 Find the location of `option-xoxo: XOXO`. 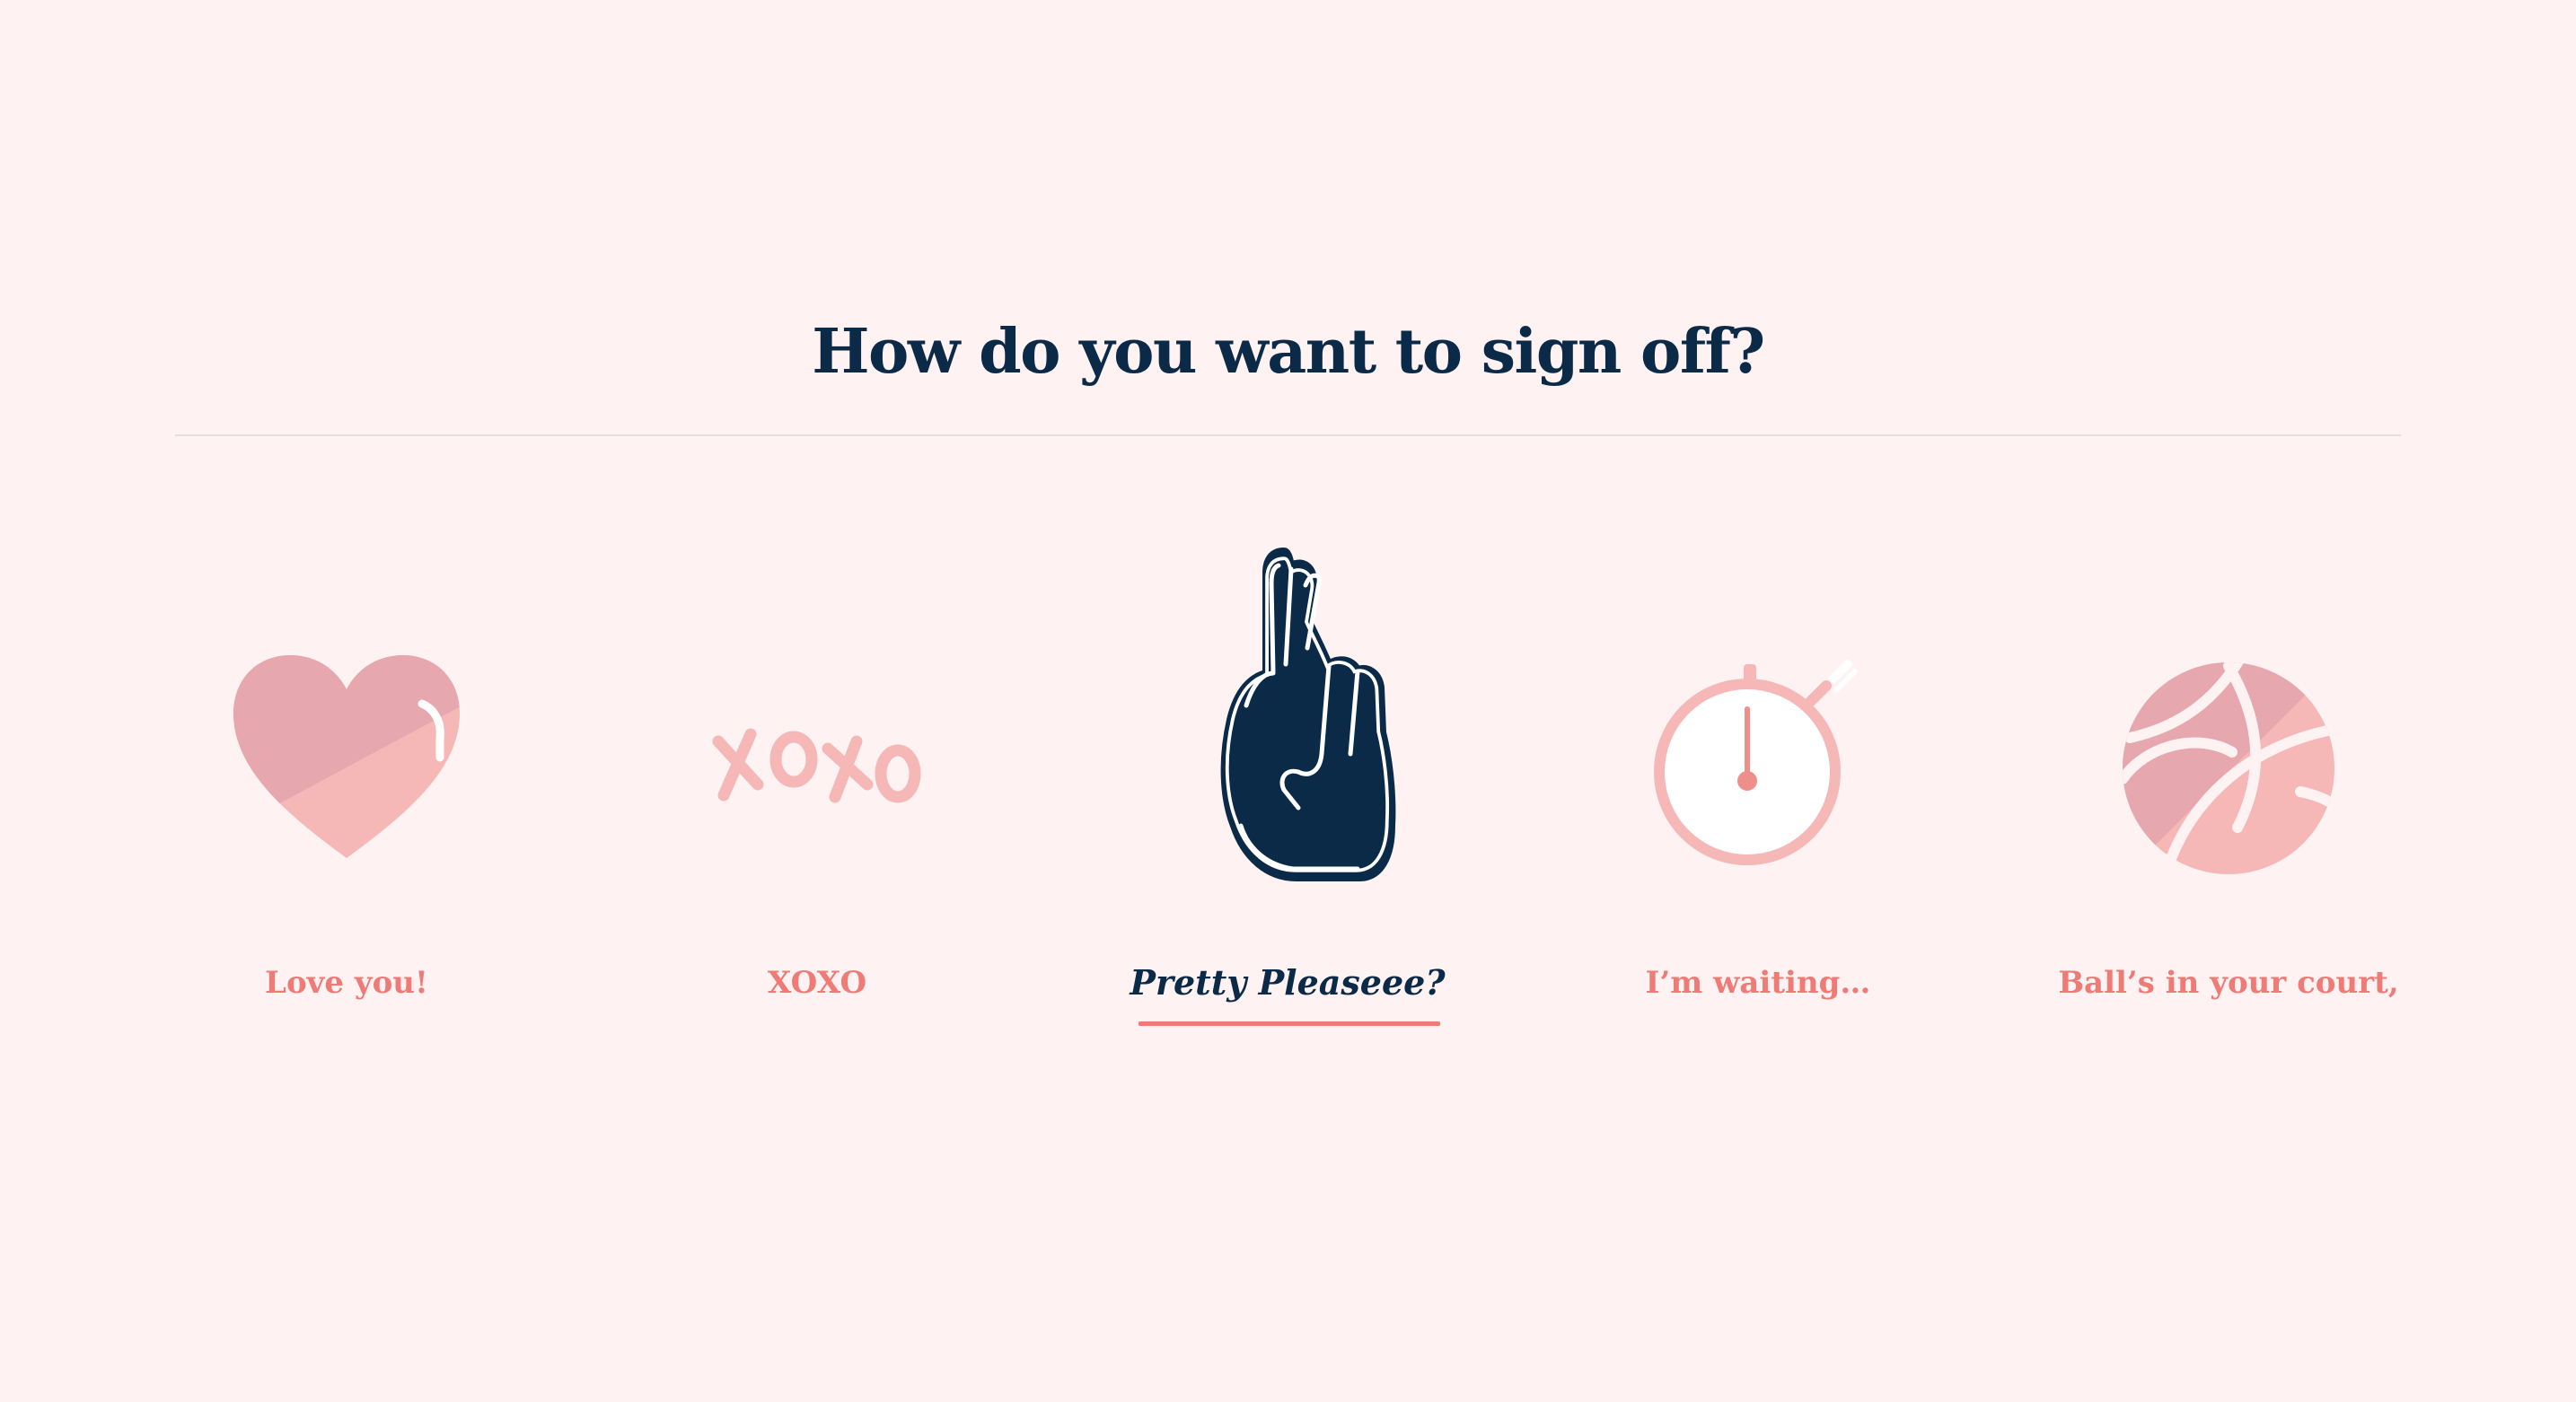

option-xoxo: XOXO is located at coordinates (817, 795).